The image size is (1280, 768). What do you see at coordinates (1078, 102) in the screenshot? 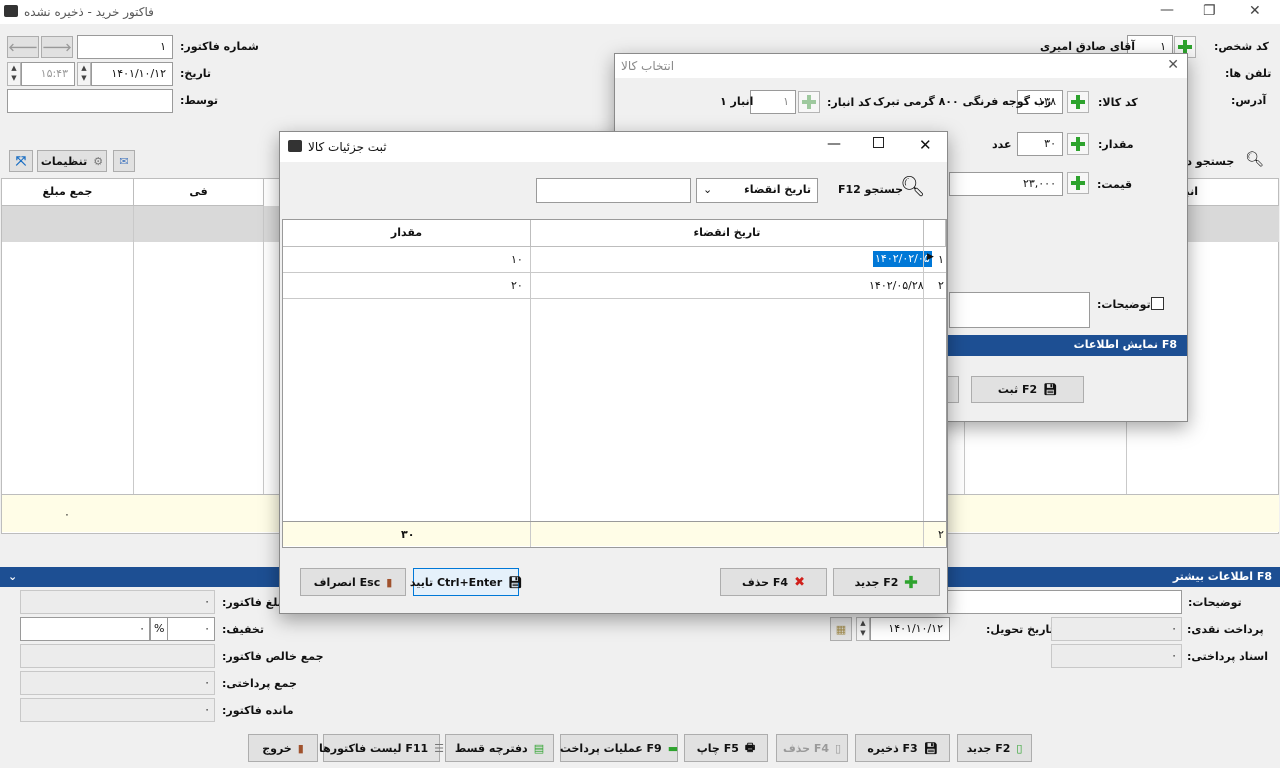
I see `add-product-button` at bounding box center [1078, 102].